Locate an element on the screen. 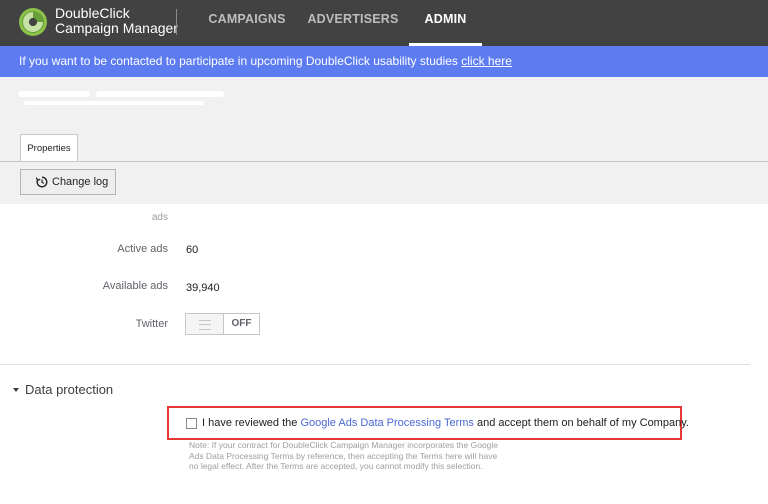 The width and height of the screenshot is (768, 504). brand-line-1: DoubleClick is located at coordinates (92, 13).